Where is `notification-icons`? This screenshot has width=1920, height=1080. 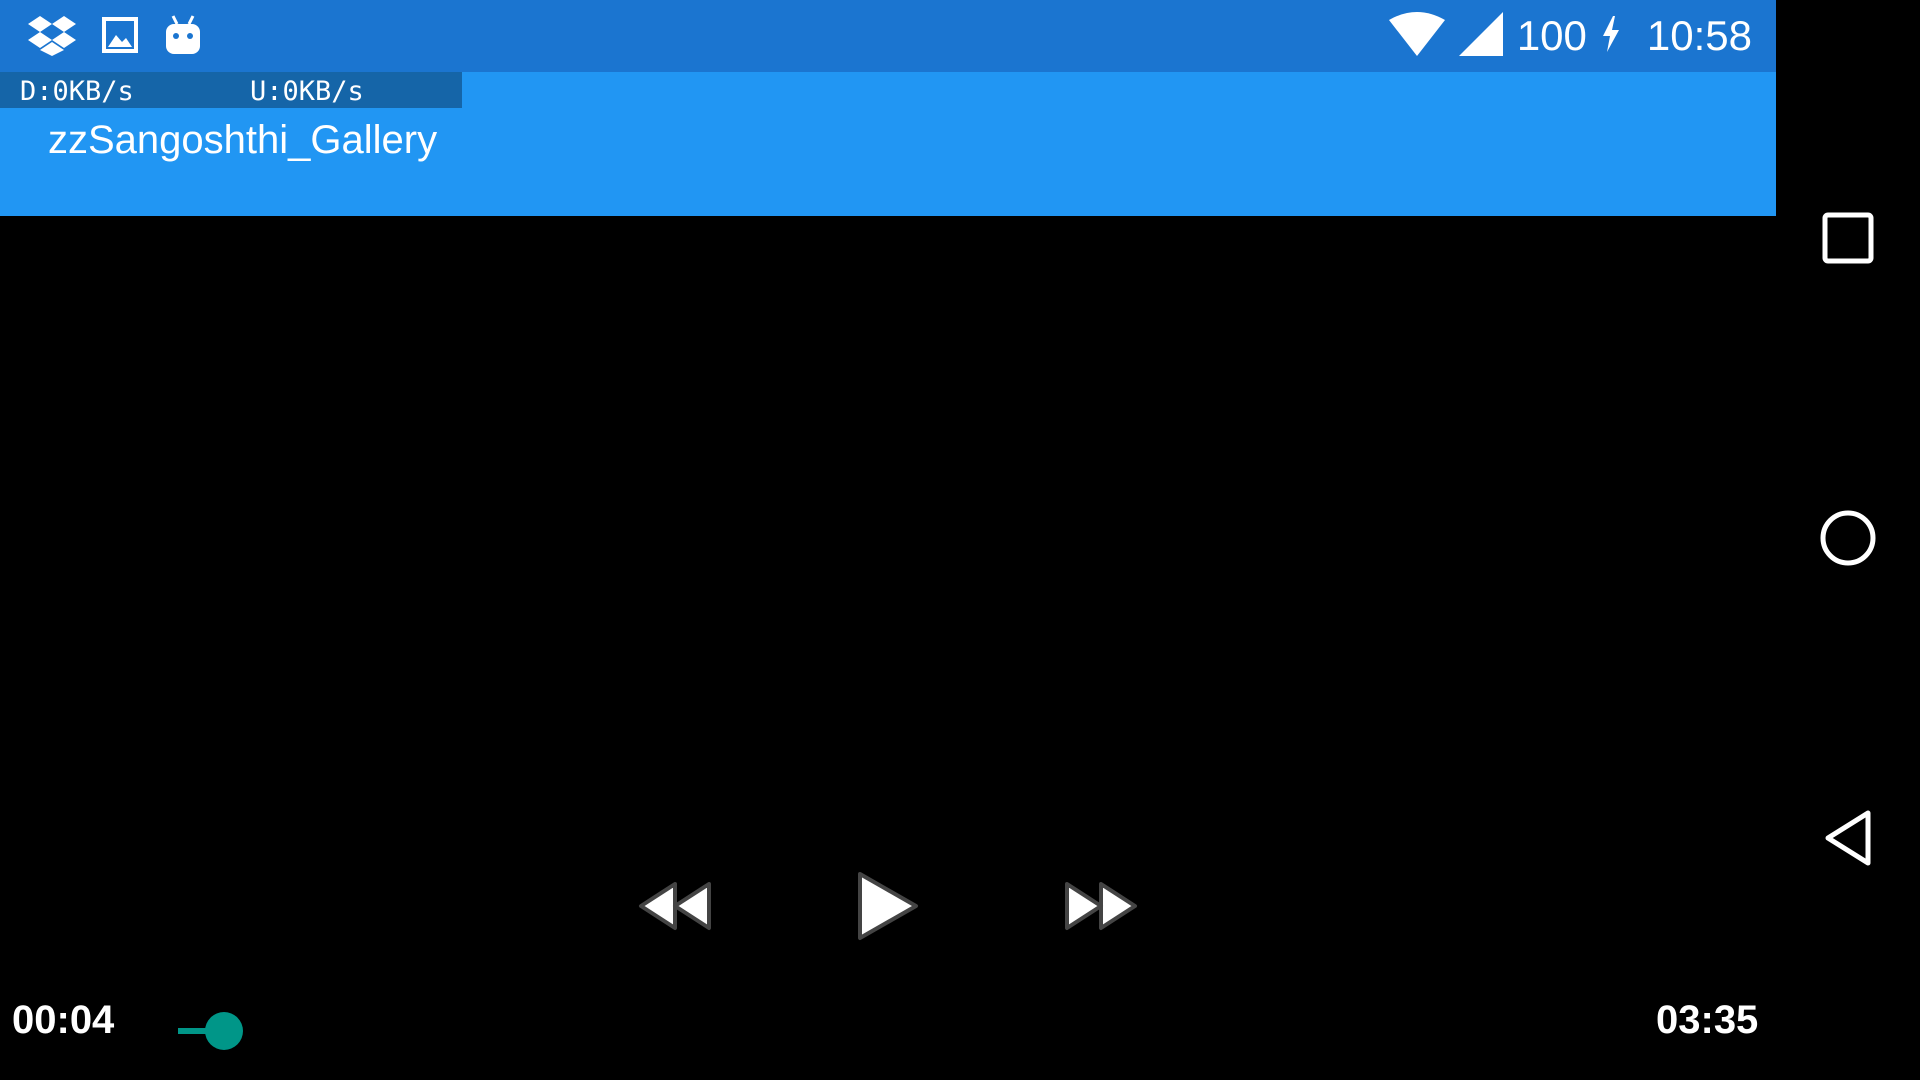 notification-icons is located at coordinates (115, 35).